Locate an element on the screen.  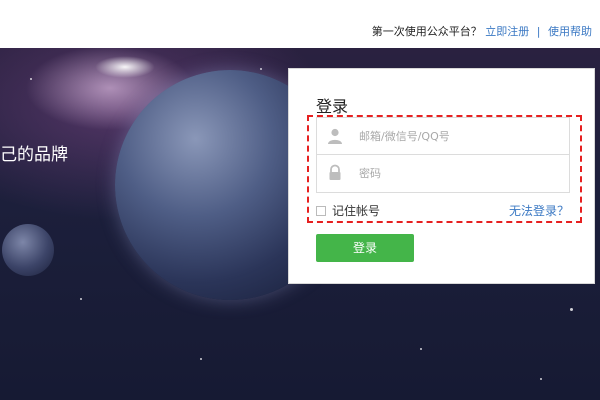
username-input is located at coordinates (459, 136).